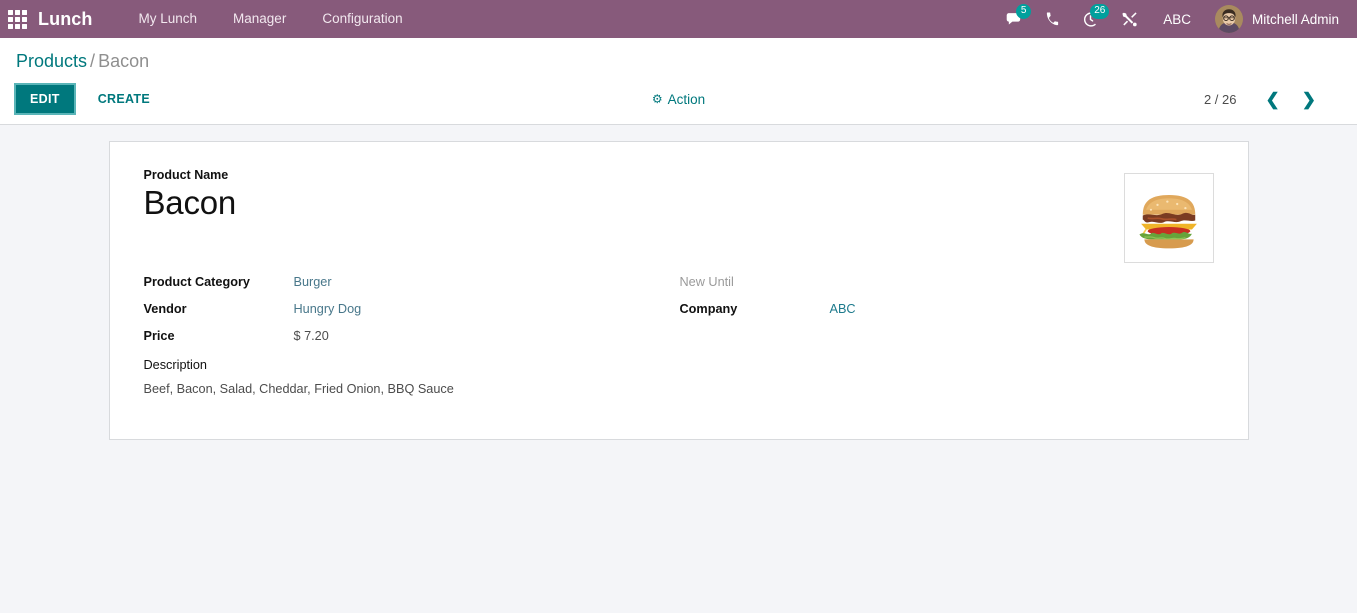 The width and height of the screenshot is (1357, 613). I want to click on apps-menu-toggle, so click(17, 19).